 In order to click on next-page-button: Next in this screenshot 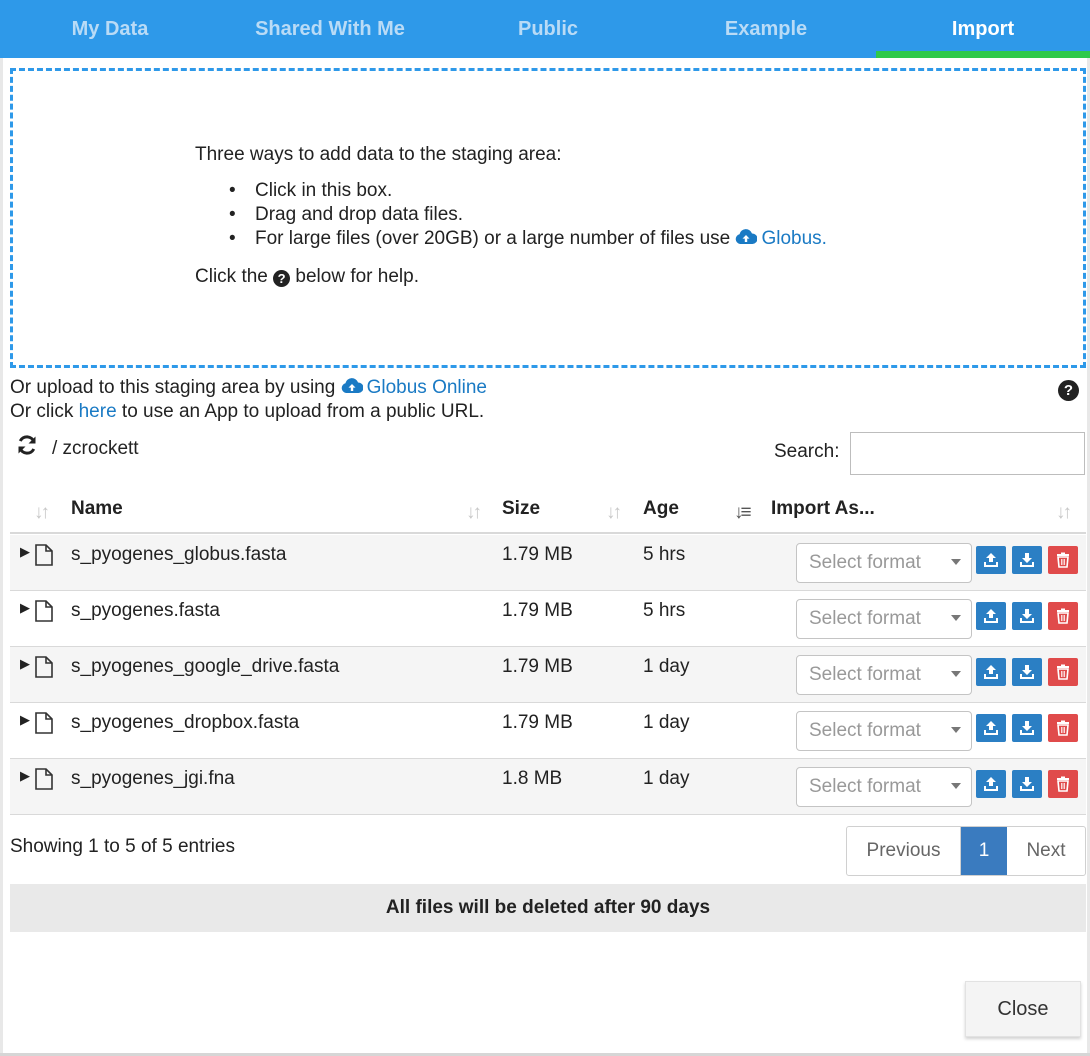, I will do `click(1046, 851)`.